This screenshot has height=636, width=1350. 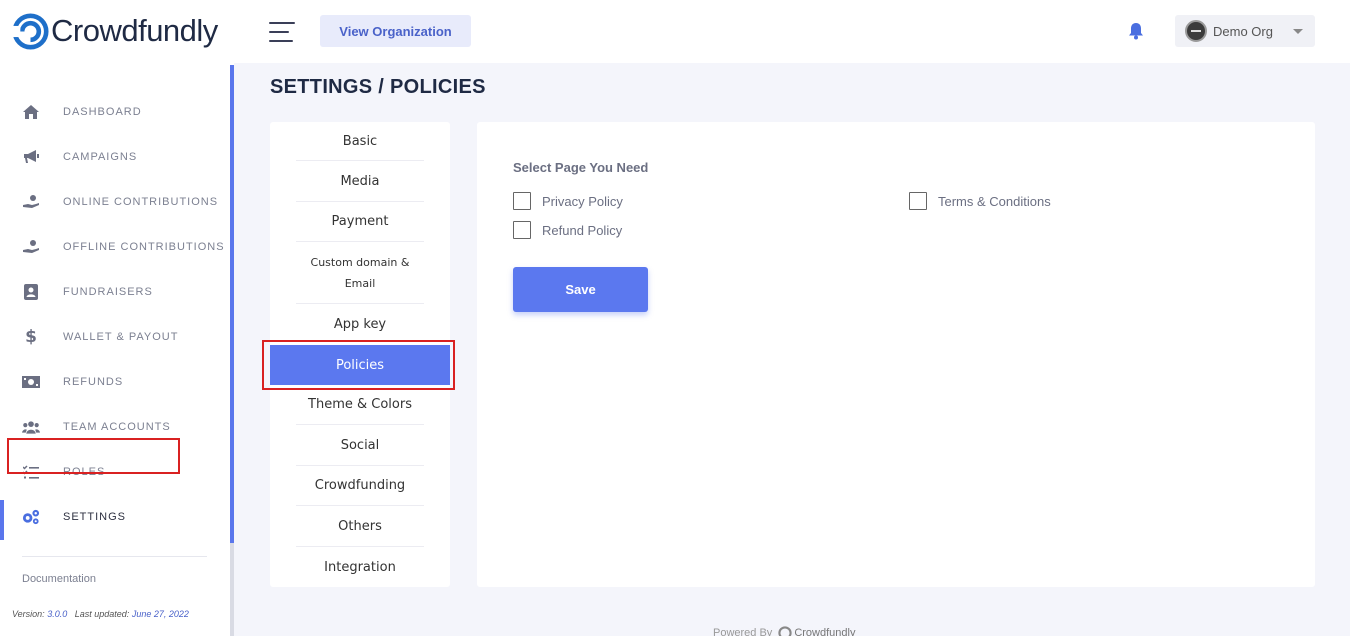 What do you see at coordinates (31, 292) in the screenshot?
I see `contact-card-icon` at bounding box center [31, 292].